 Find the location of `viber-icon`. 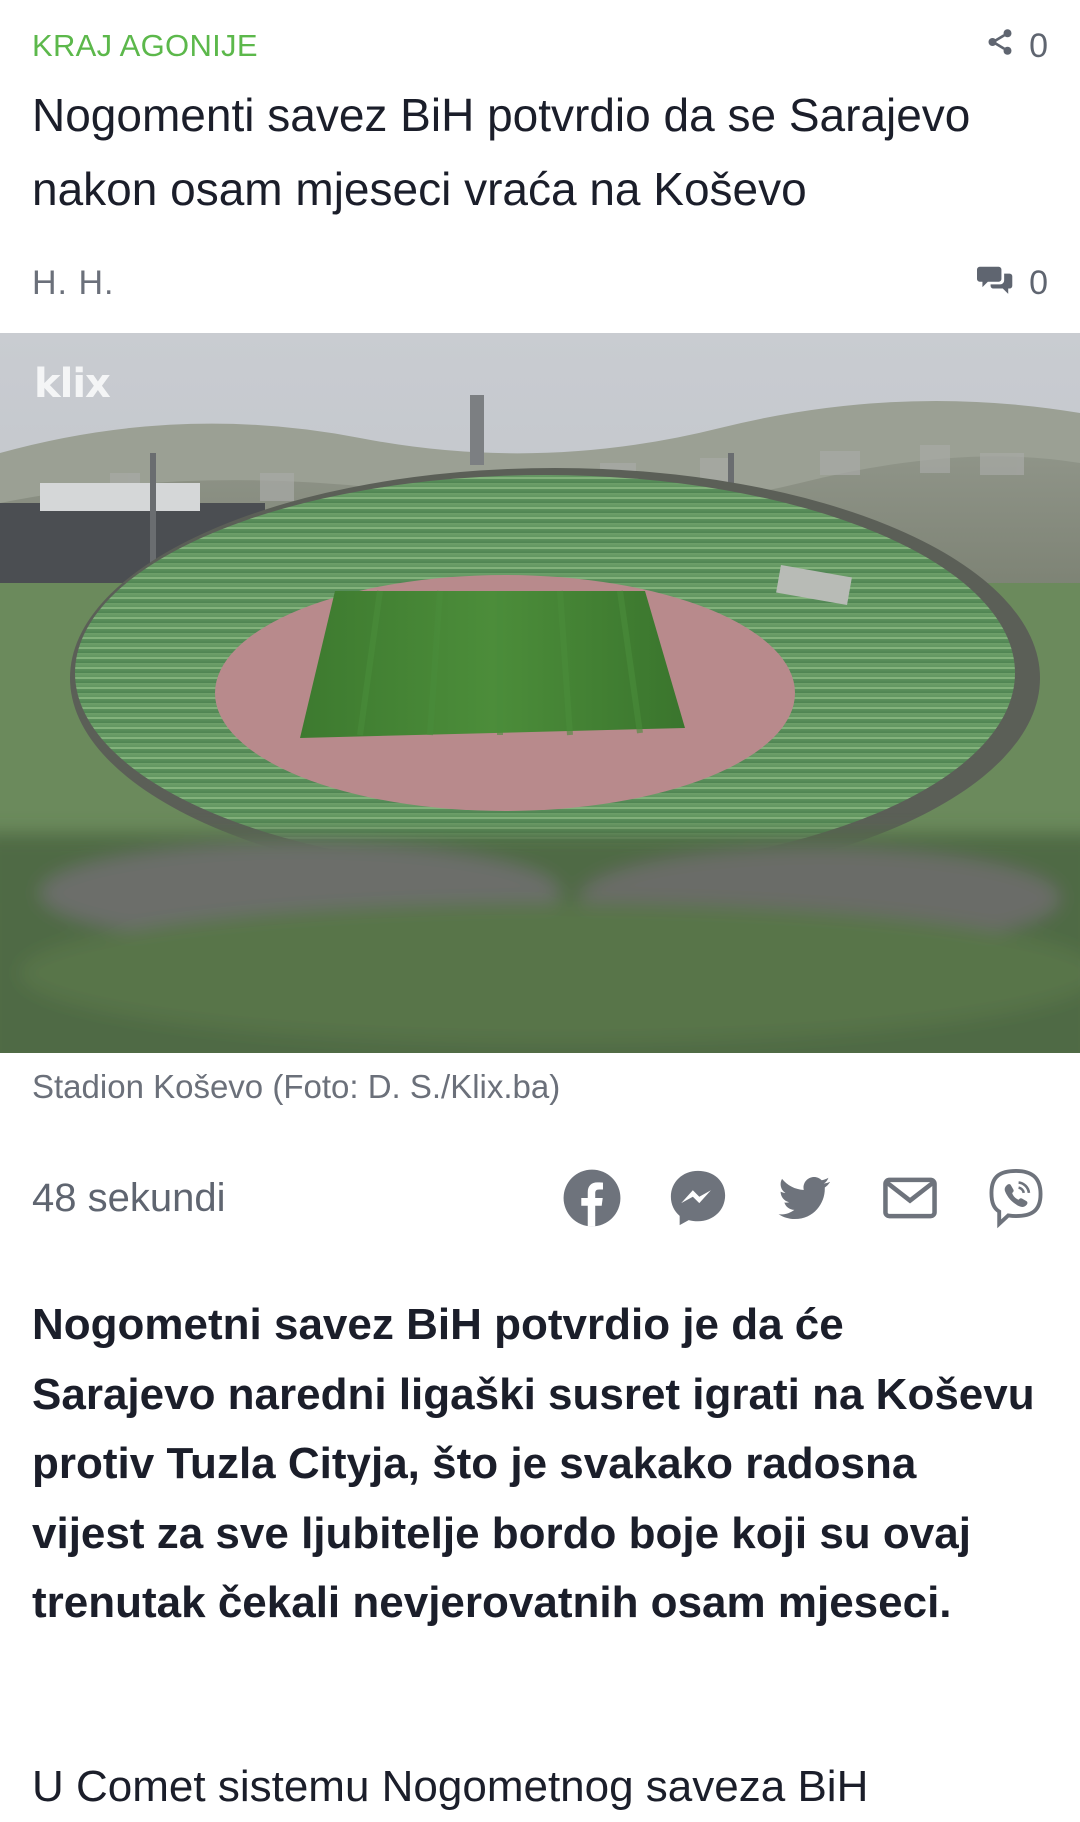

viber-icon is located at coordinates (1016, 1198).